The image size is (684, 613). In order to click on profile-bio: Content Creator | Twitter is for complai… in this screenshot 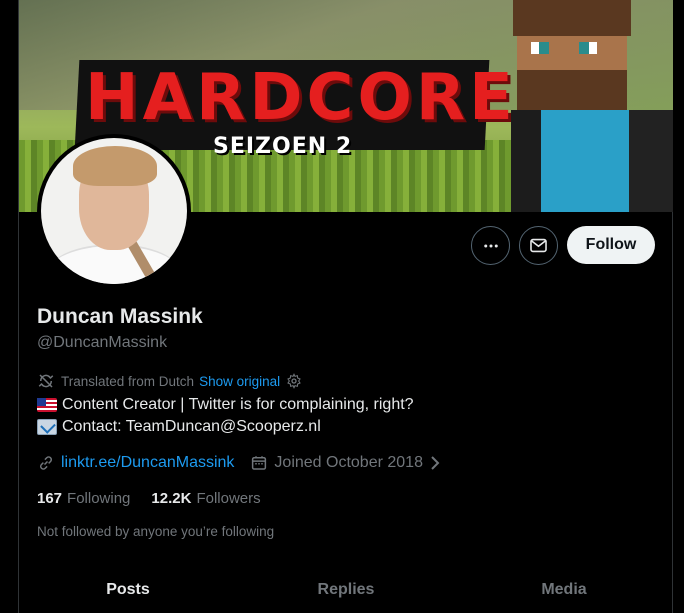, I will do `click(225, 416)`.